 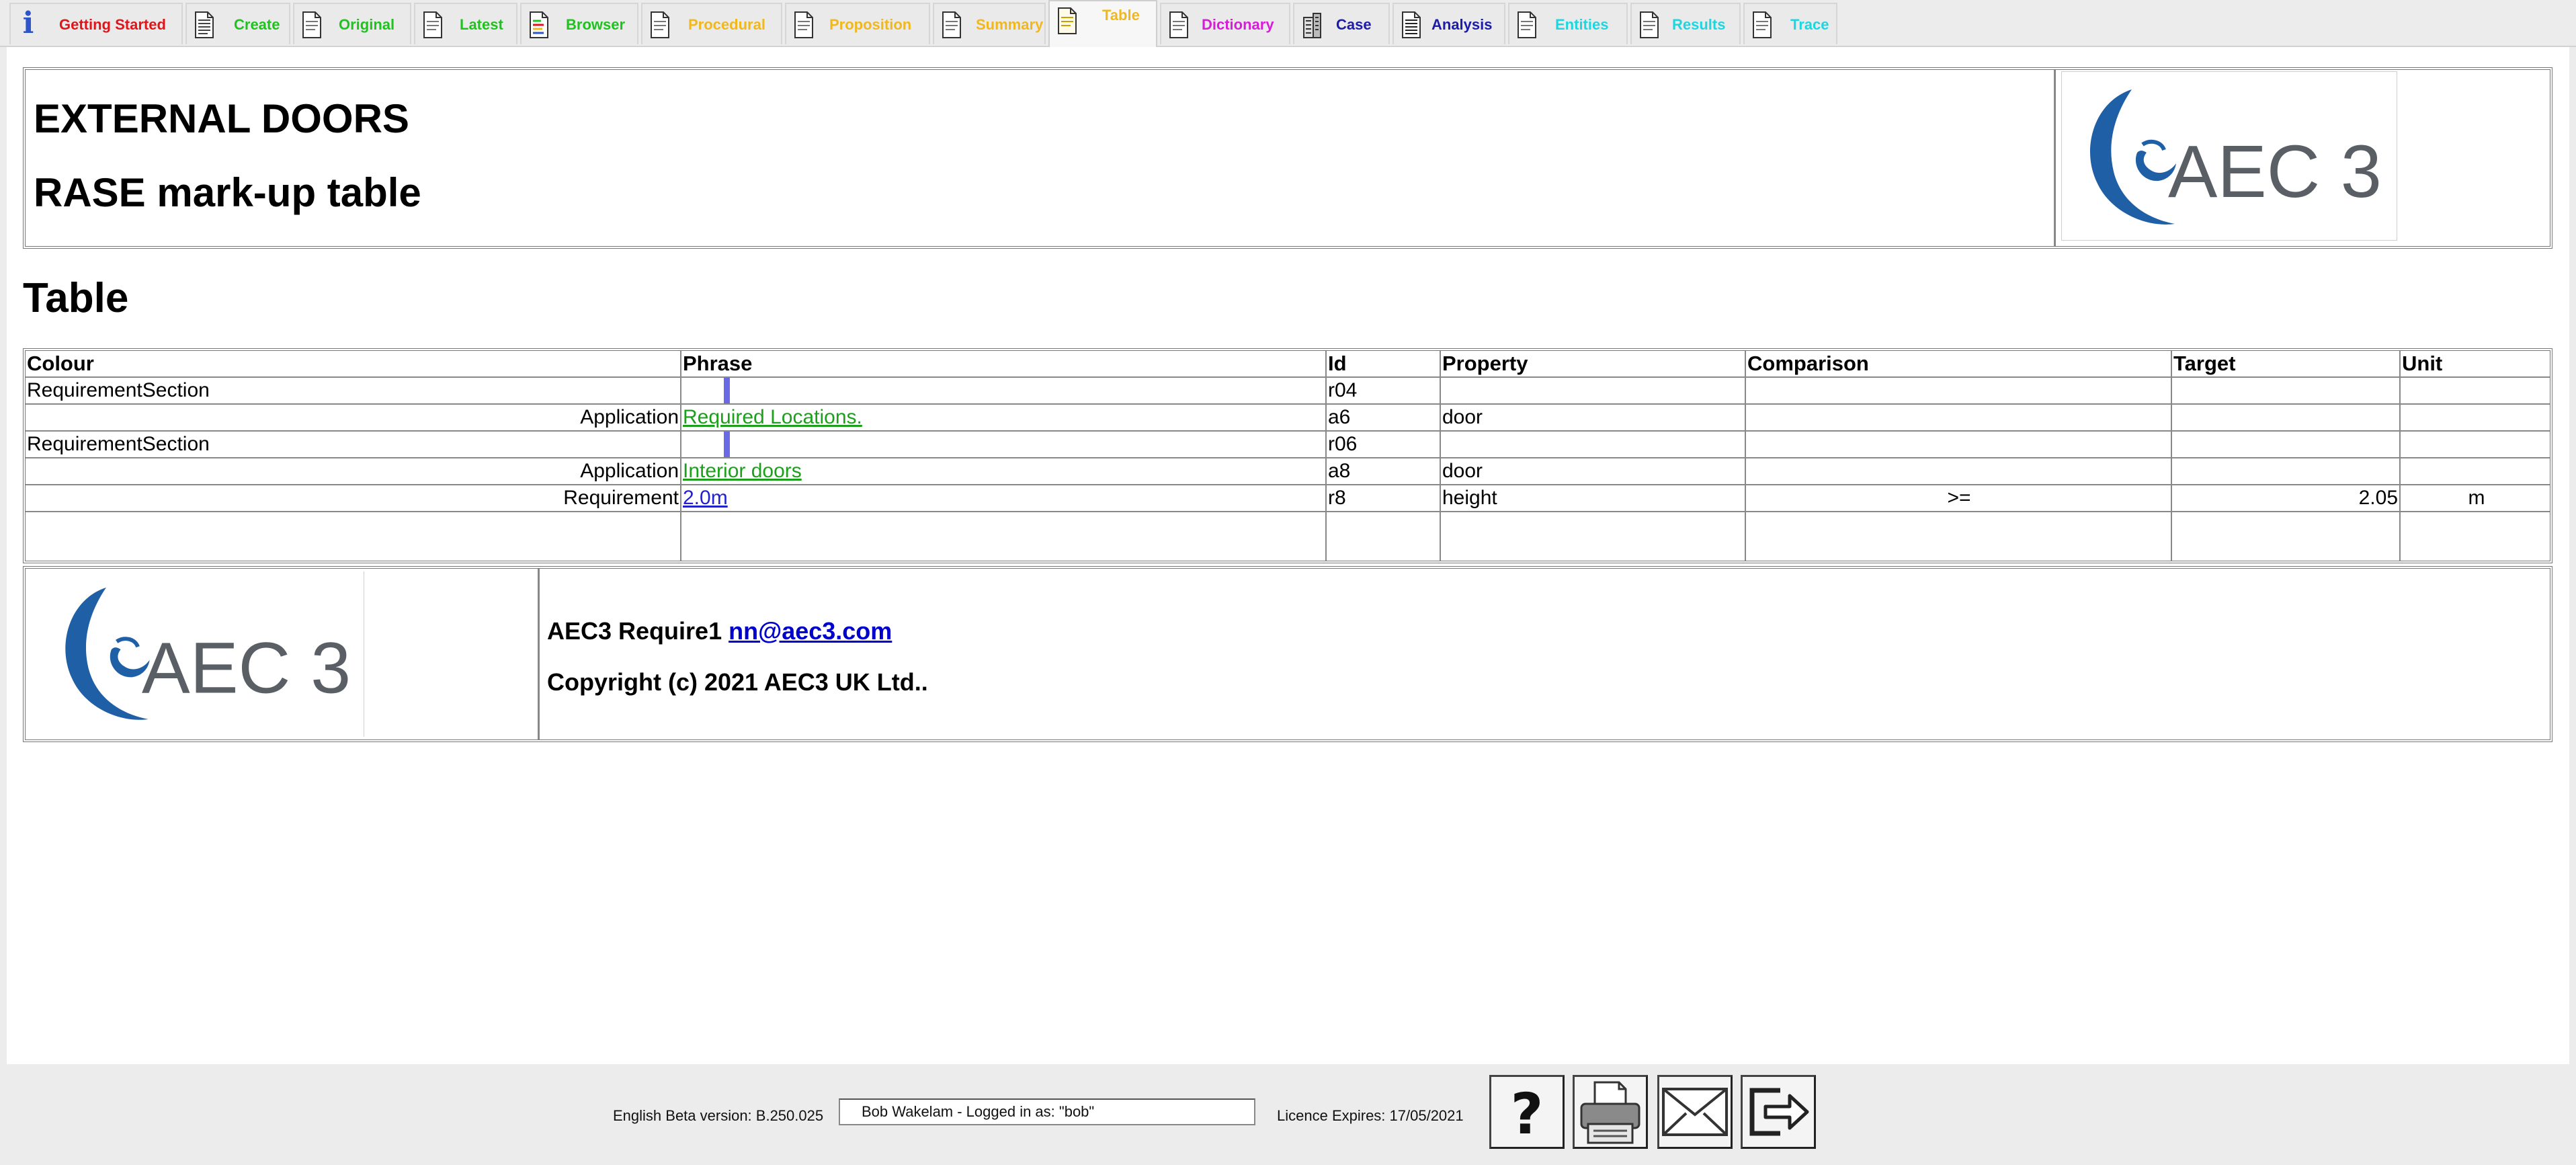 I want to click on tab-label: Summary, so click(x=1010, y=24).